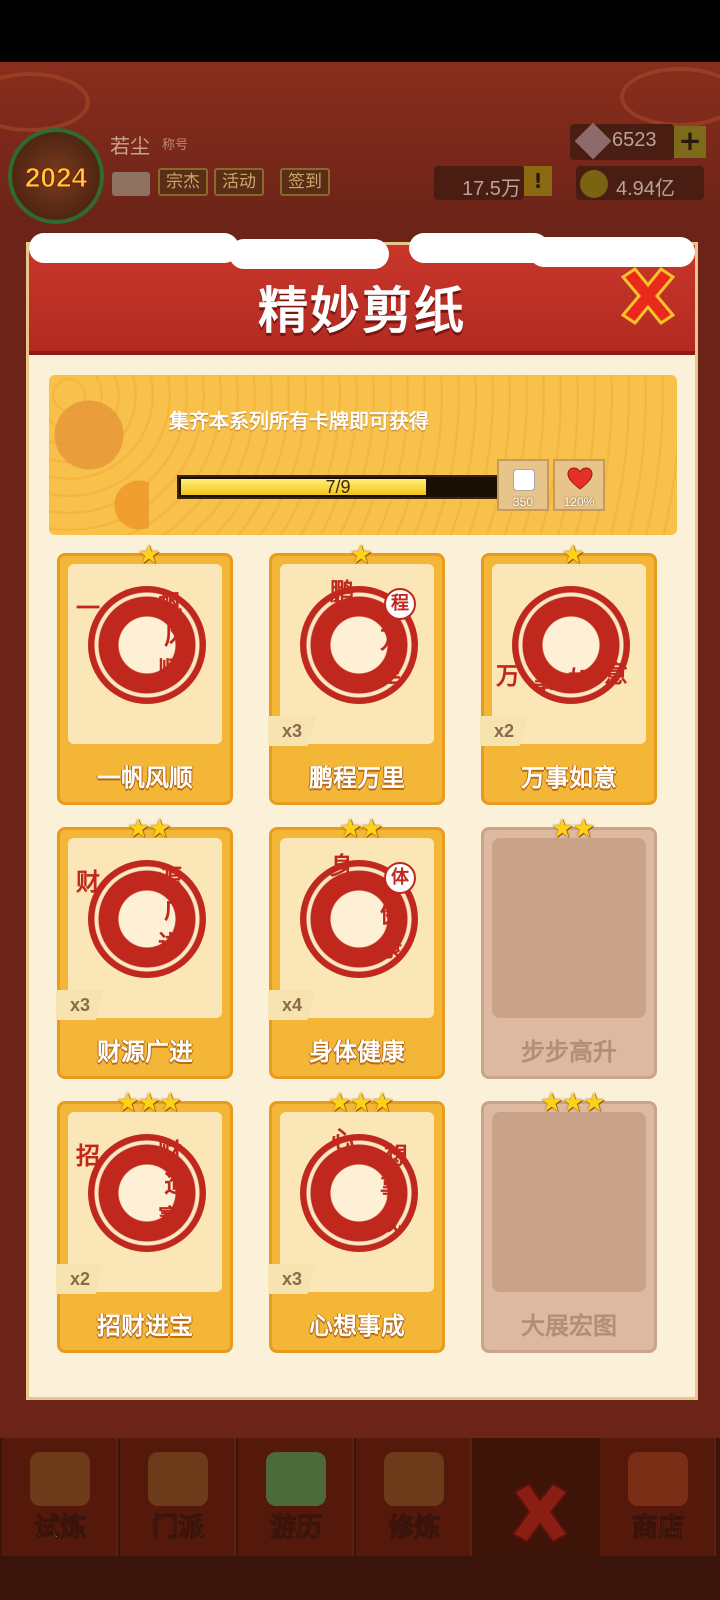 The image size is (720, 1600). I want to click on nav-travel: 游历, so click(296, 1497).